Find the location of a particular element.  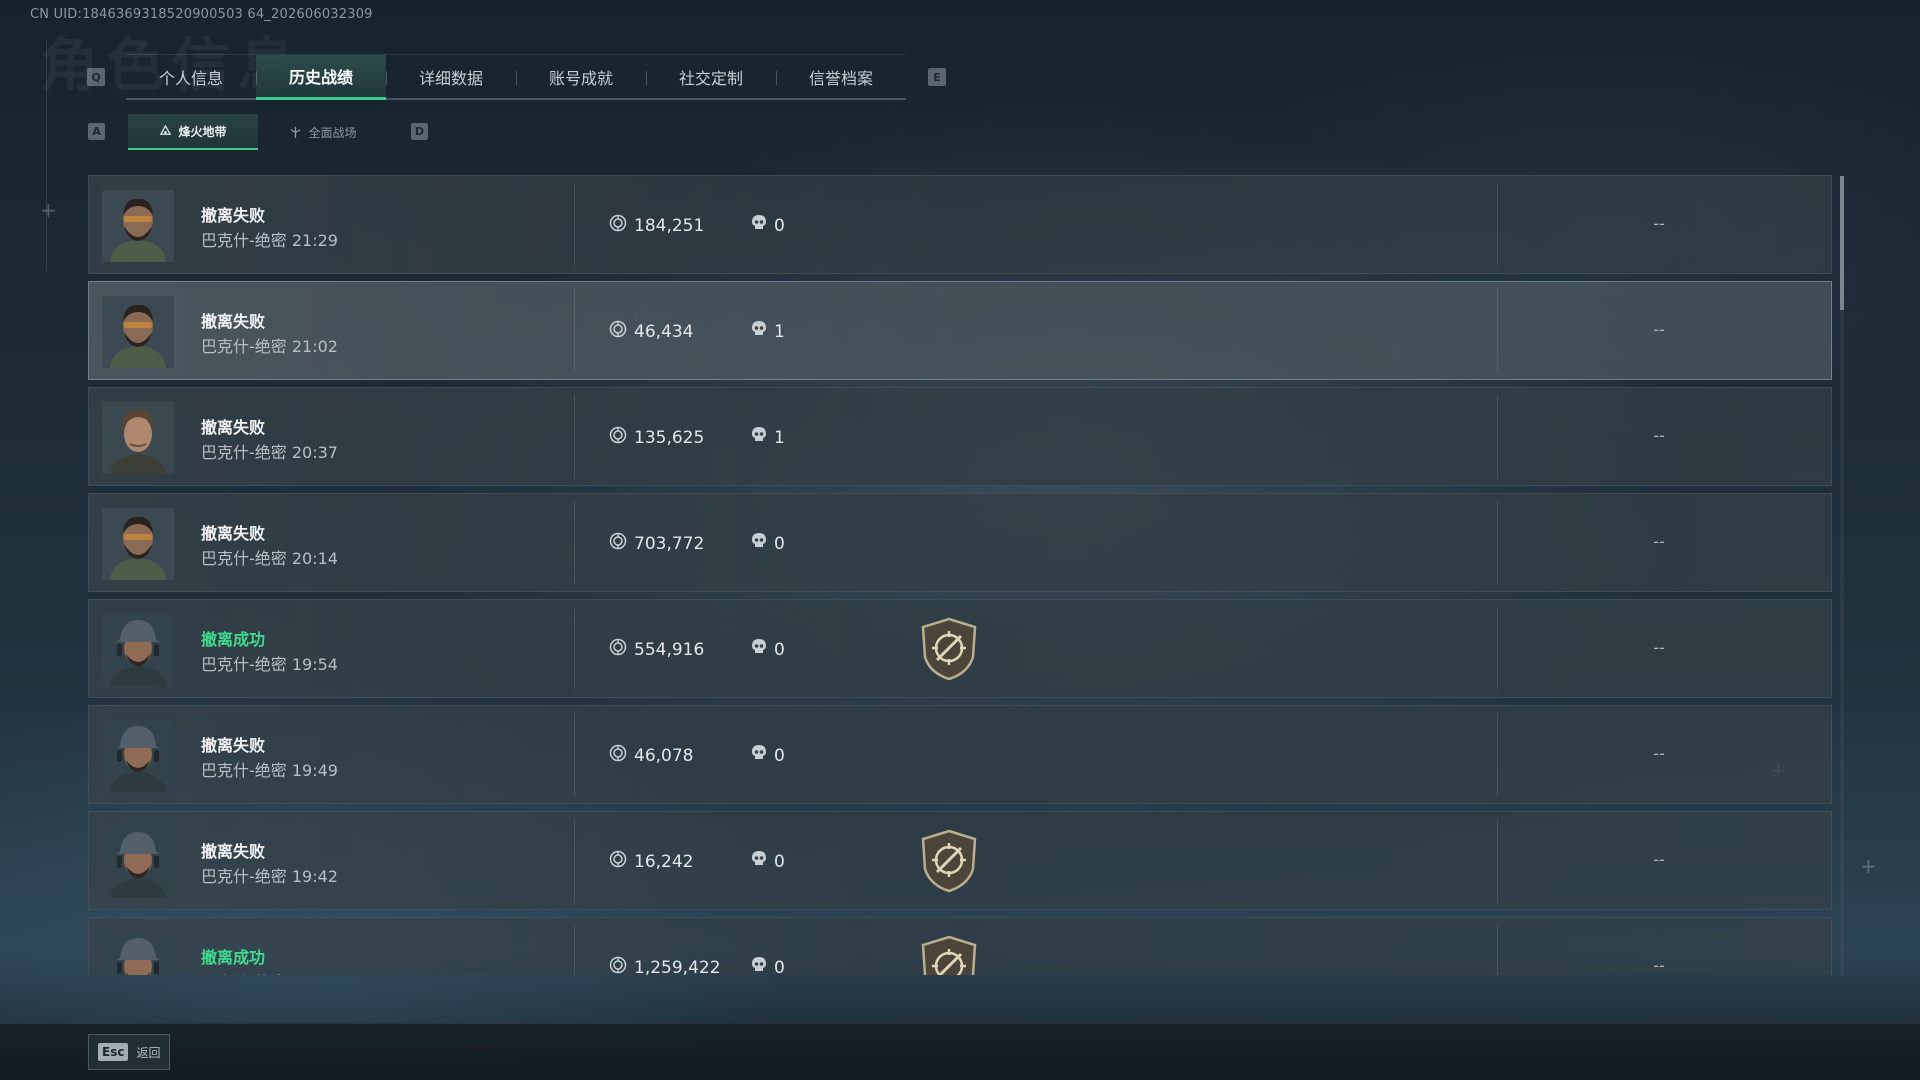

map-and-time: 巴克什-绝密 21:02 is located at coordinates (269, 346).